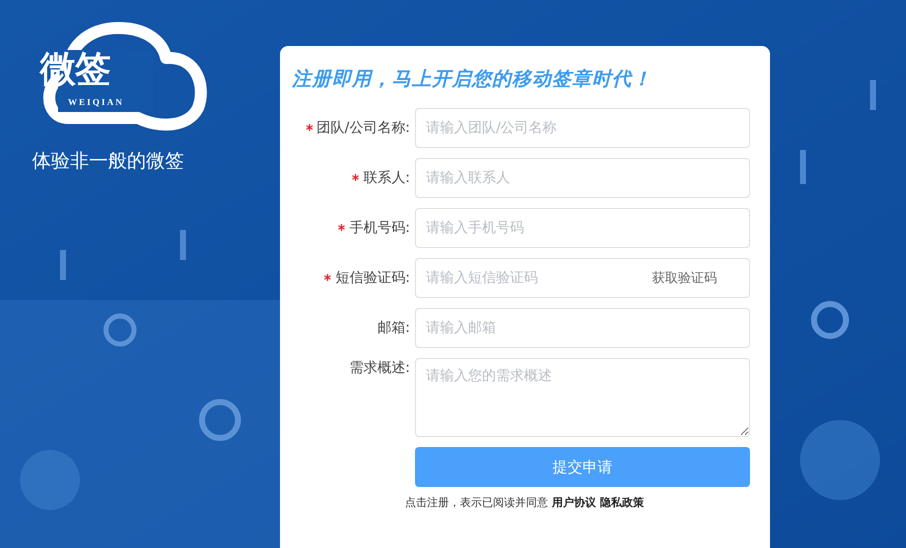  What do you see at coordinates (582, 397) in the screenshot?
I see `description-textarea: 请输入您的需求概述` at bounding box center [582, 397].